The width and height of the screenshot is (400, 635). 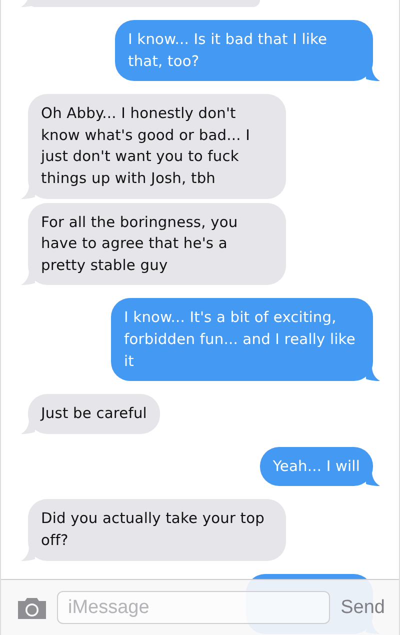 I want to click on camera-icon, so click(x=32, y=608).